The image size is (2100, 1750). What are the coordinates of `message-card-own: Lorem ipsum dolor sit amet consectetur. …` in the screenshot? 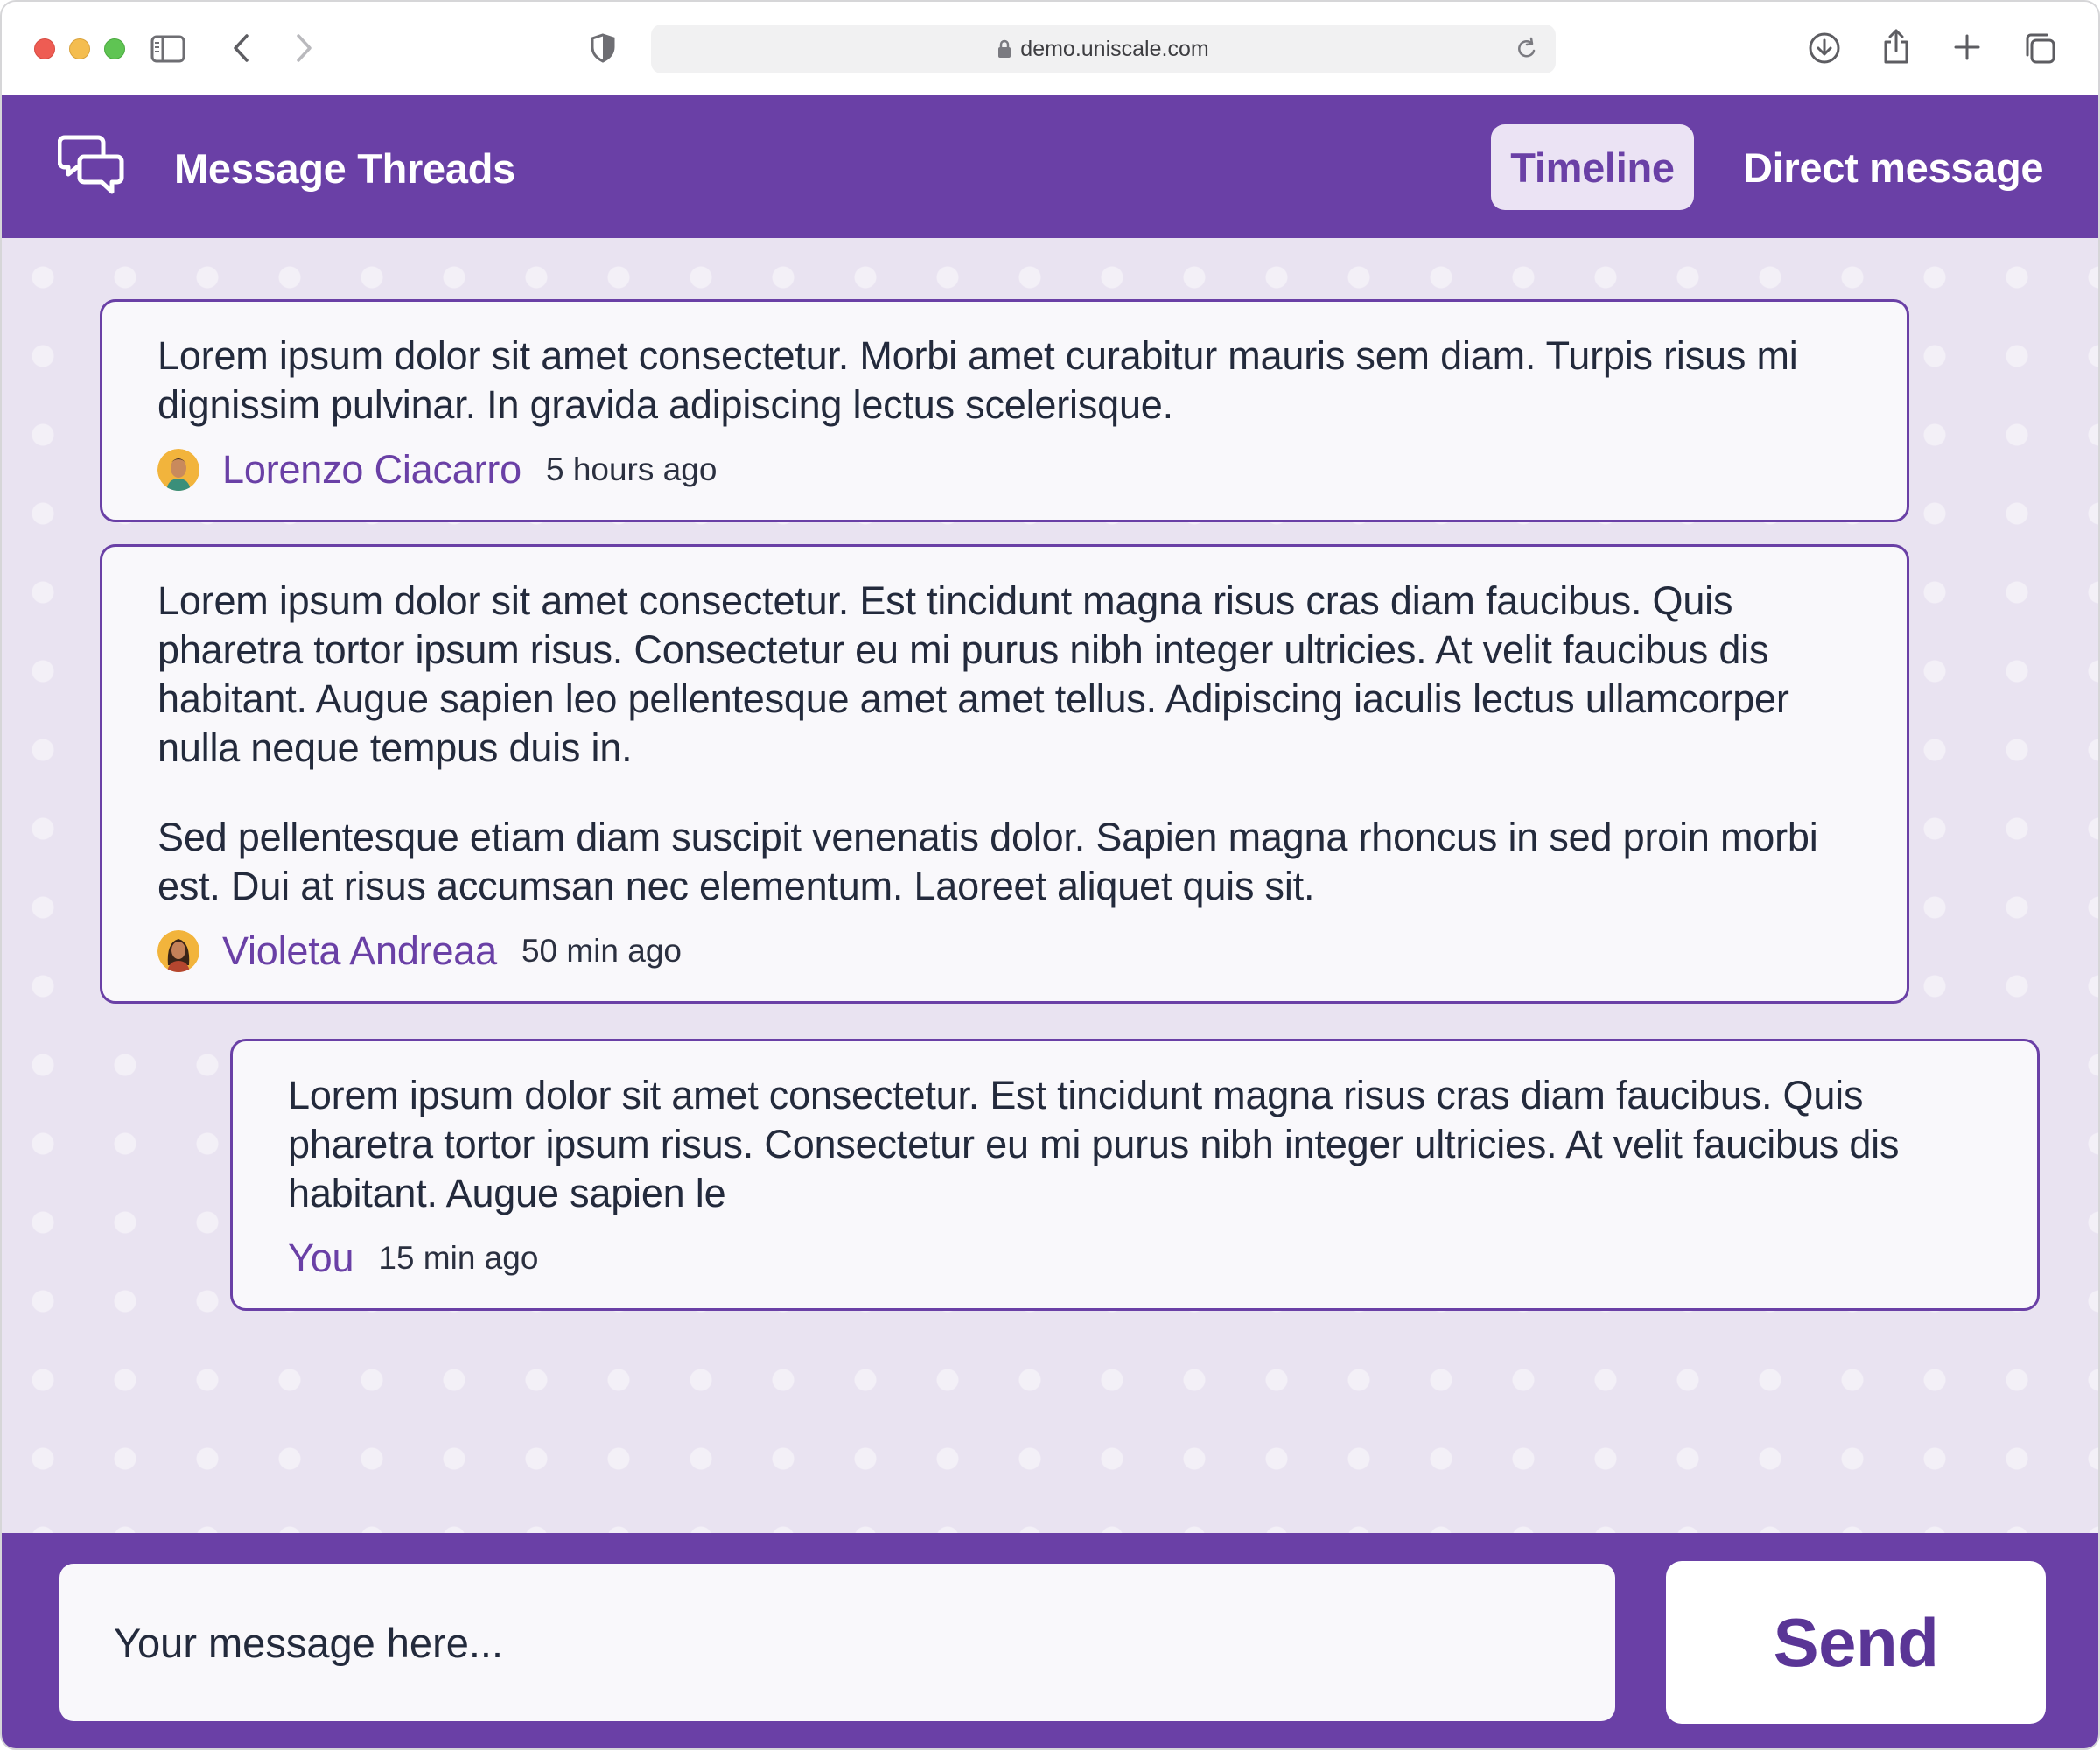 It's located at (1135, 1175).